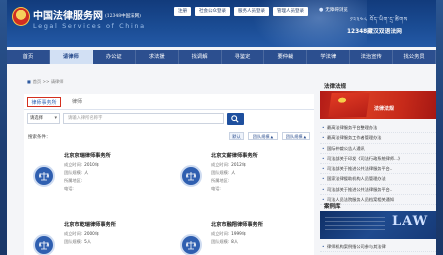  I want to click on document-decoration, so click(355, 225).